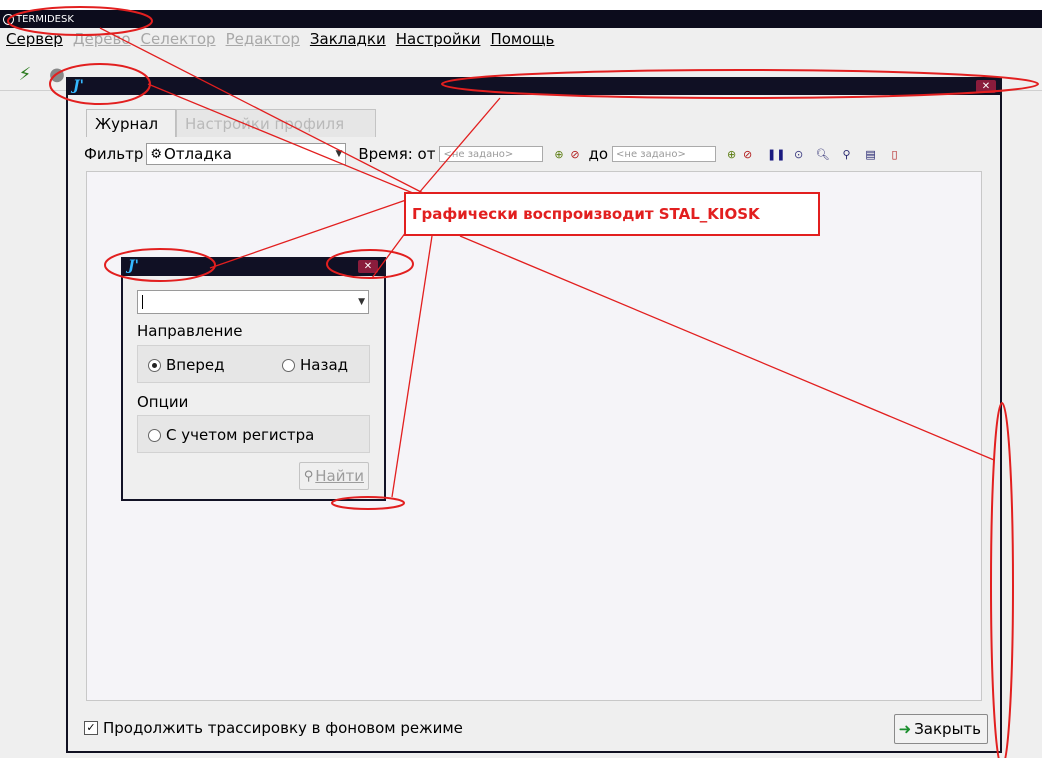  I want to click on case-sensitive-option: С учетом регистра, so click(231, 435).